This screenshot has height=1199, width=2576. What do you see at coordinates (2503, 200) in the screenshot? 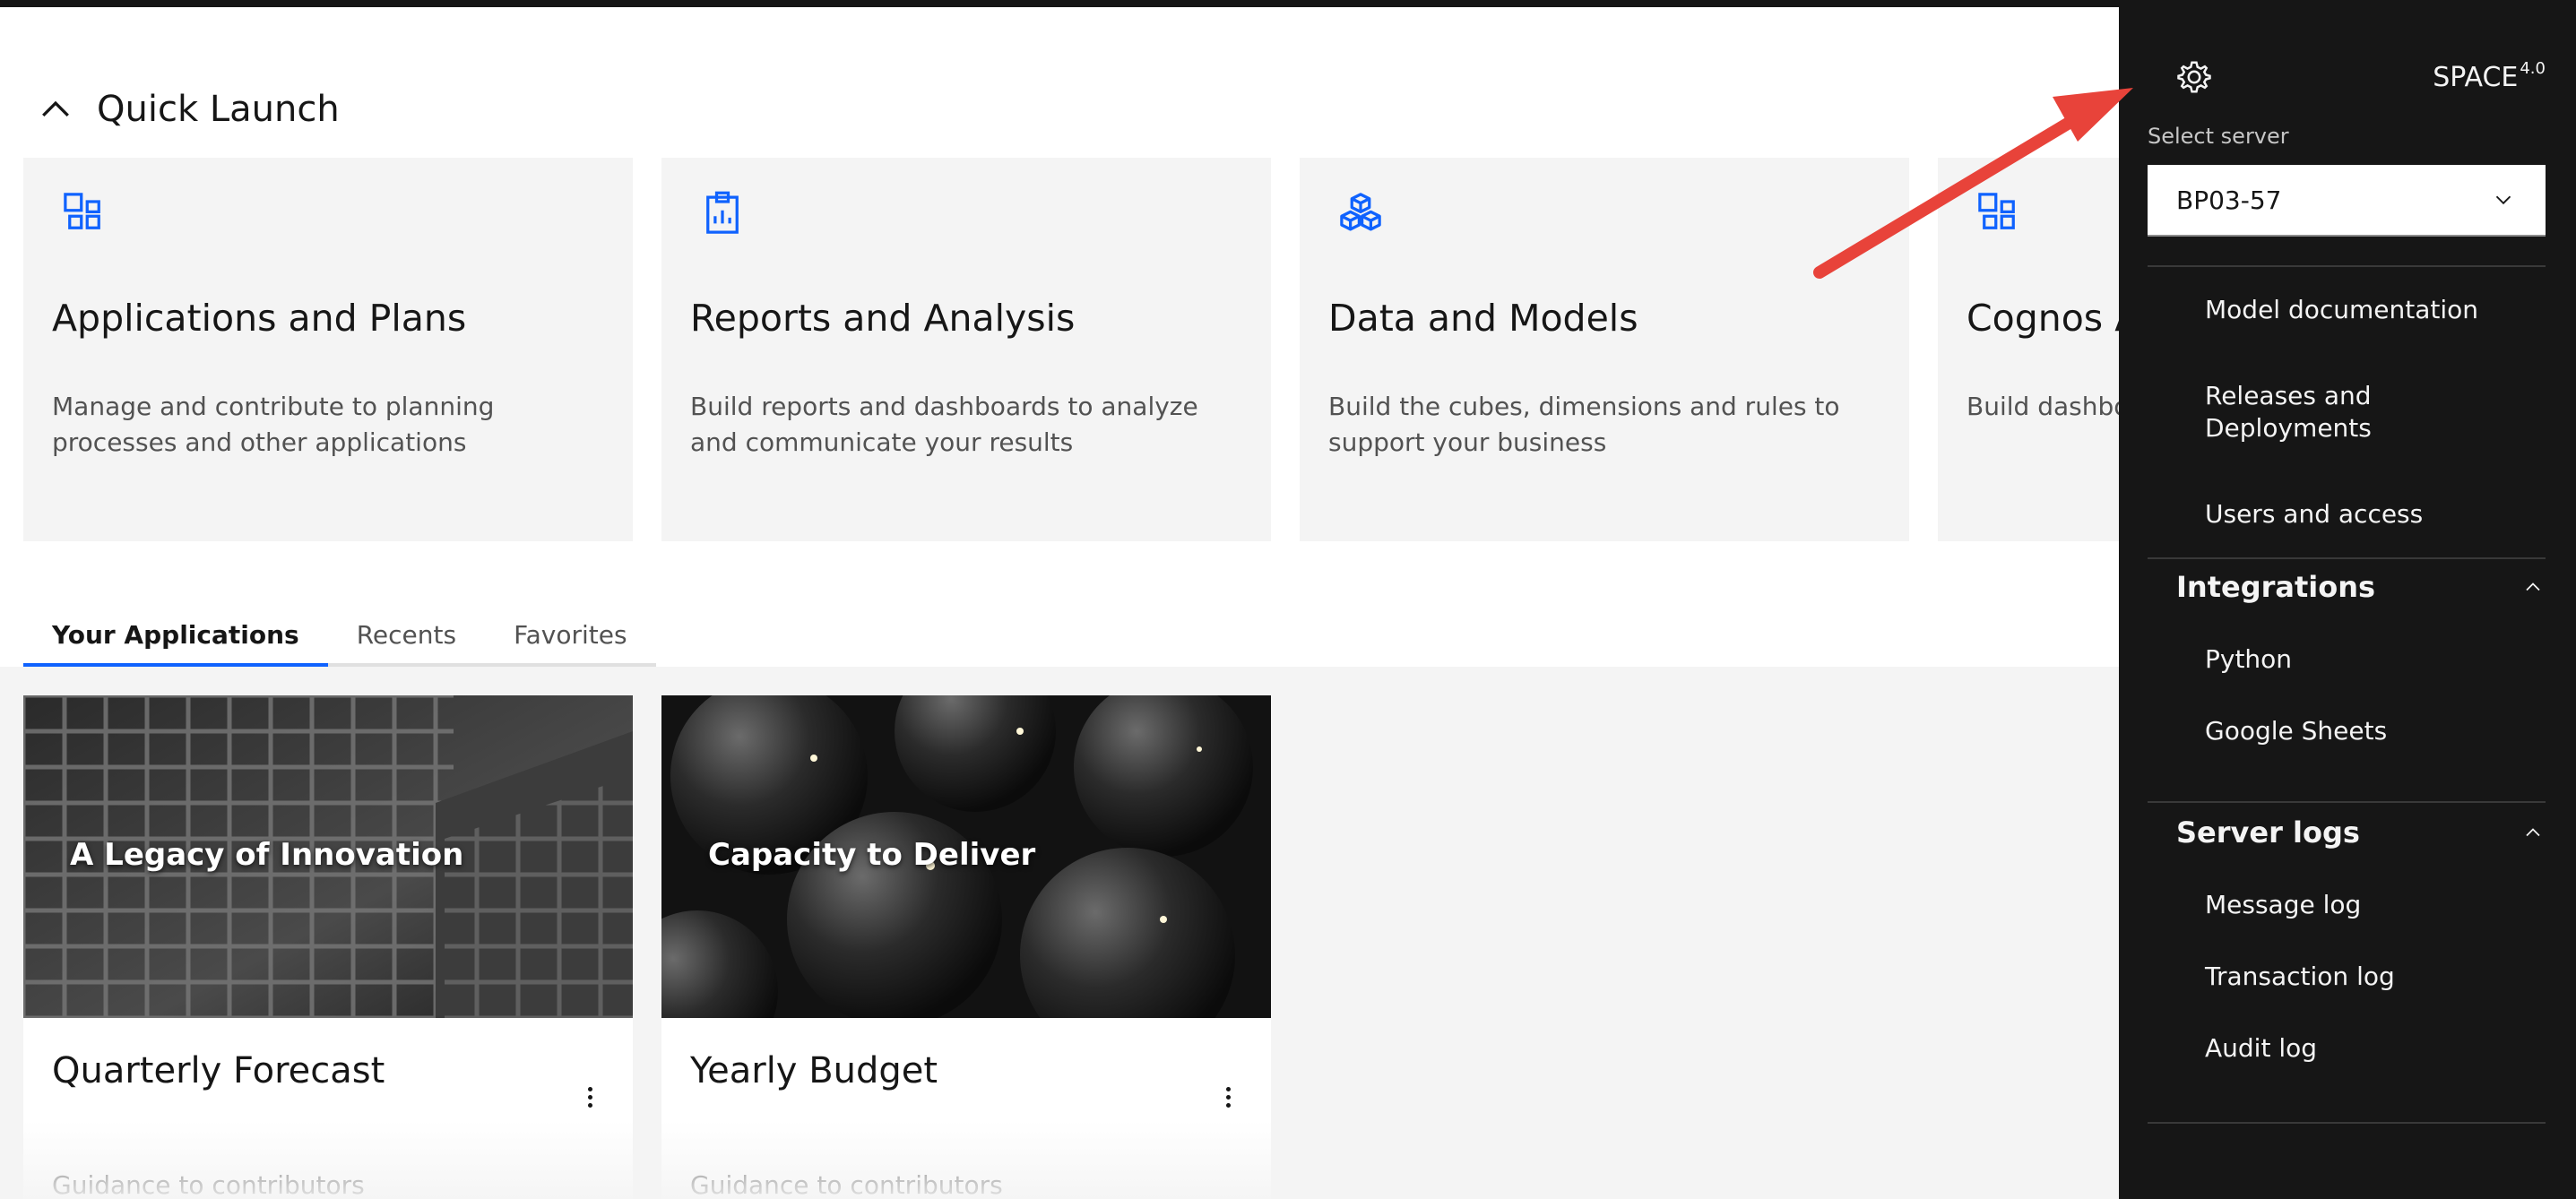
I see `chevron-down-icon` at bounding box center [2503, 200].